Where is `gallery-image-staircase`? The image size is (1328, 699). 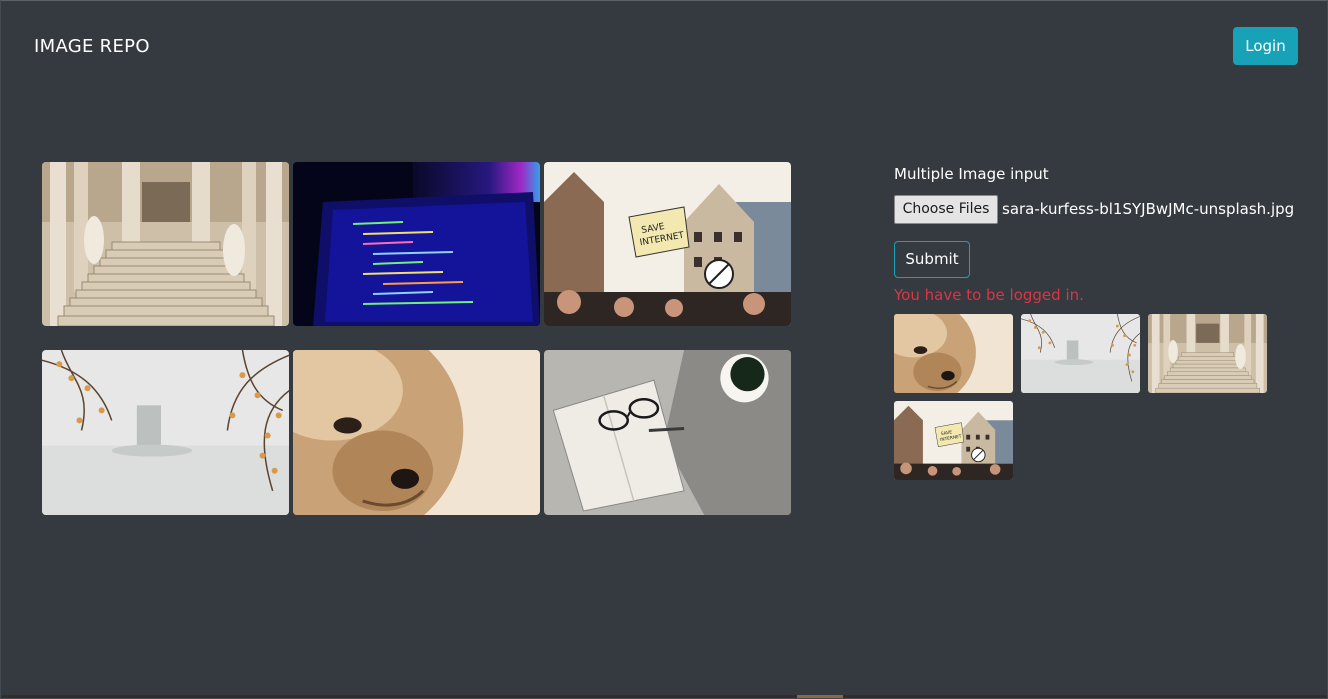
gallery-image-staircase is located at coordinates (165, 244).